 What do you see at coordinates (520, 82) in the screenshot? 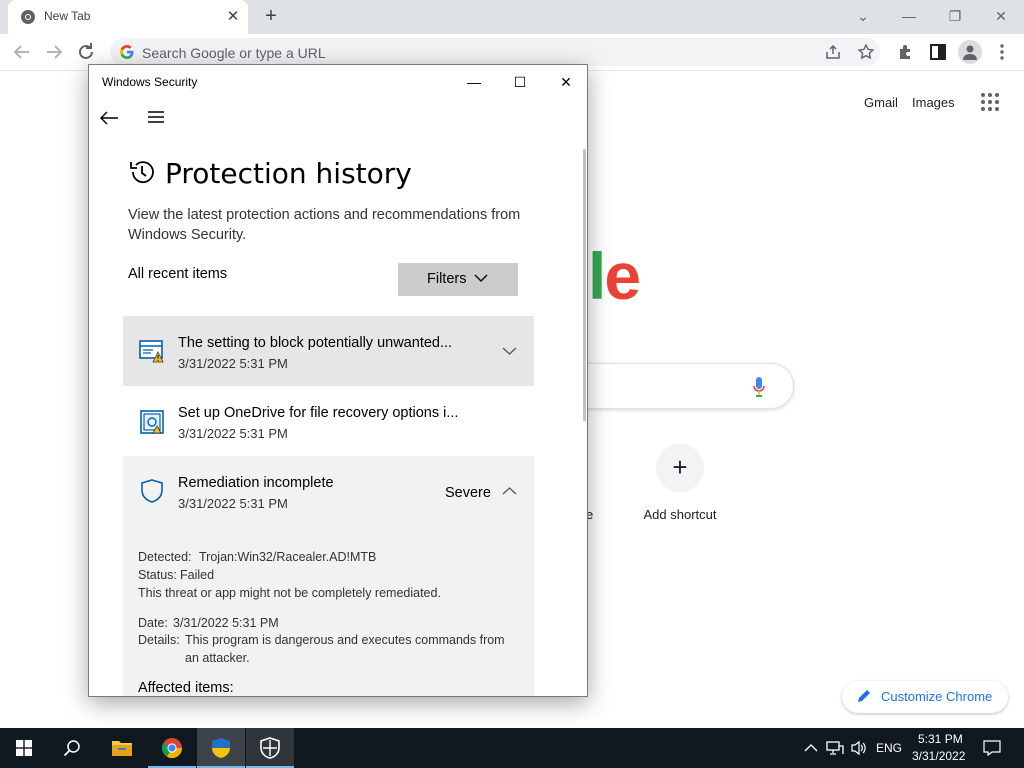
I see `ws-maximize-button: ☐` at bounding box center [520, 82].